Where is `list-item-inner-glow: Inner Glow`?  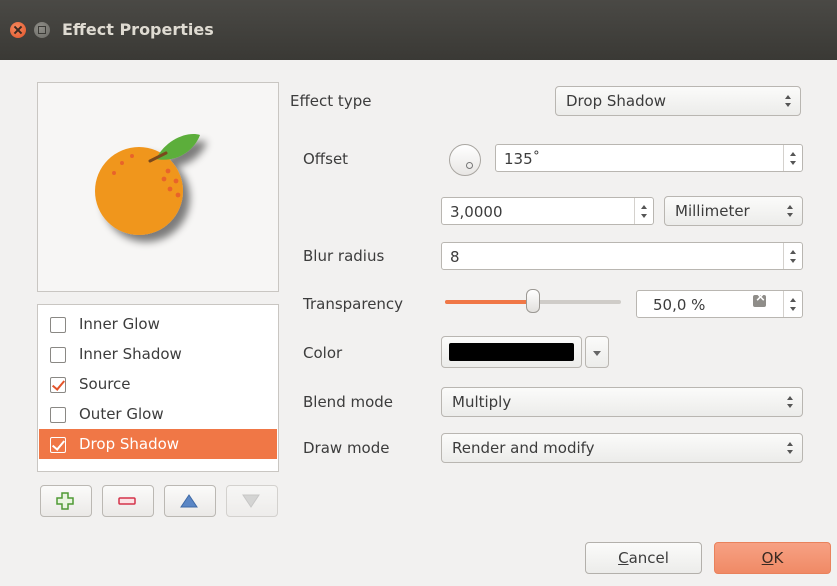
list-item-inner-glow: Inner Glow is located at coordinates (158, 324).